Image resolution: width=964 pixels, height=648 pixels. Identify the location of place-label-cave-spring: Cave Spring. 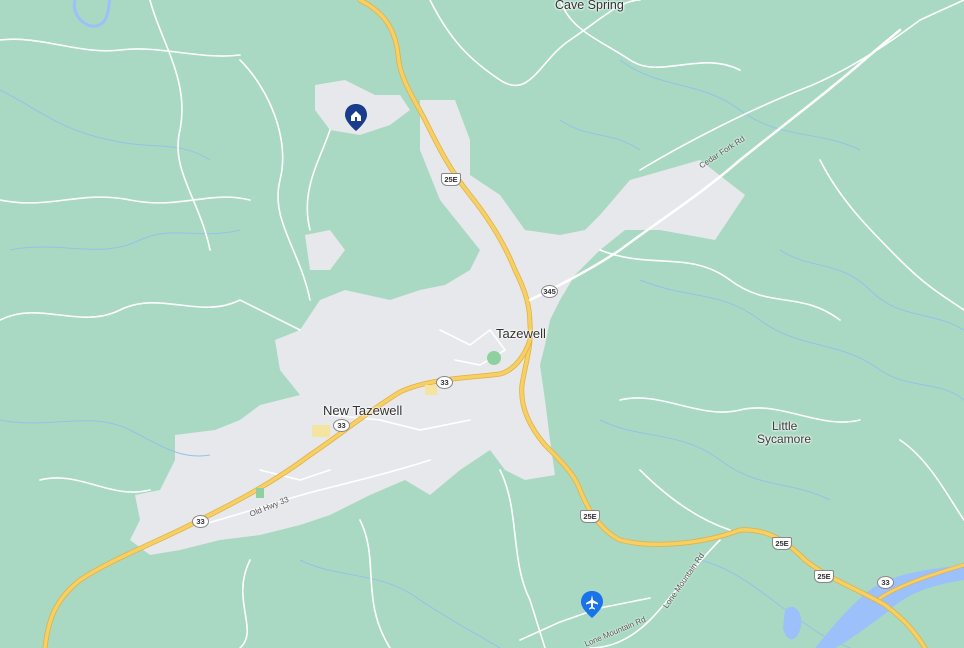
(589, 6).